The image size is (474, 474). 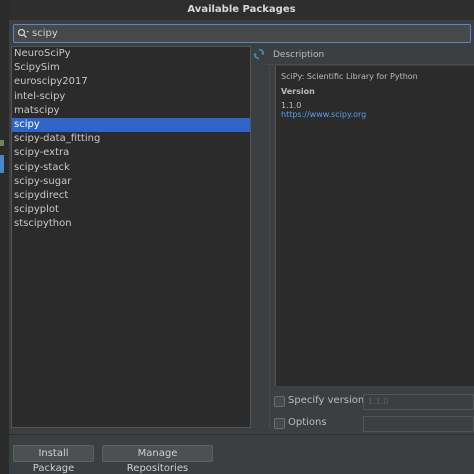 What do you see at coordinates (131, 224) in the screenshot?
I see `package-list-item: stscipython` at bounding box center [131, 224].